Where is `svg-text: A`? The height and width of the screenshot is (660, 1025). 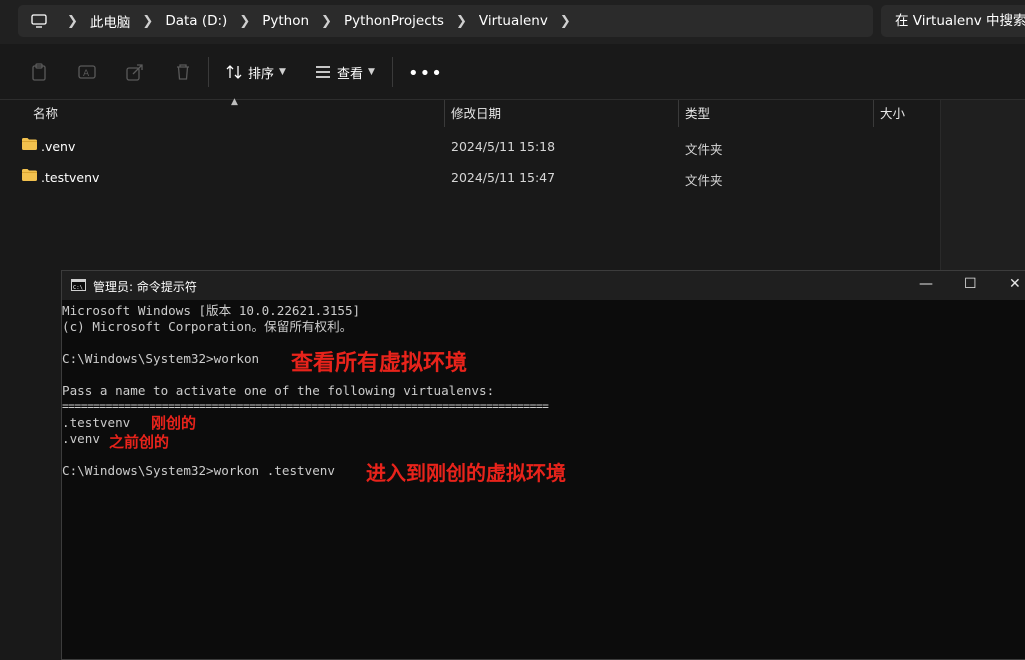 svg-text: A is located at coordinates (86, 74).